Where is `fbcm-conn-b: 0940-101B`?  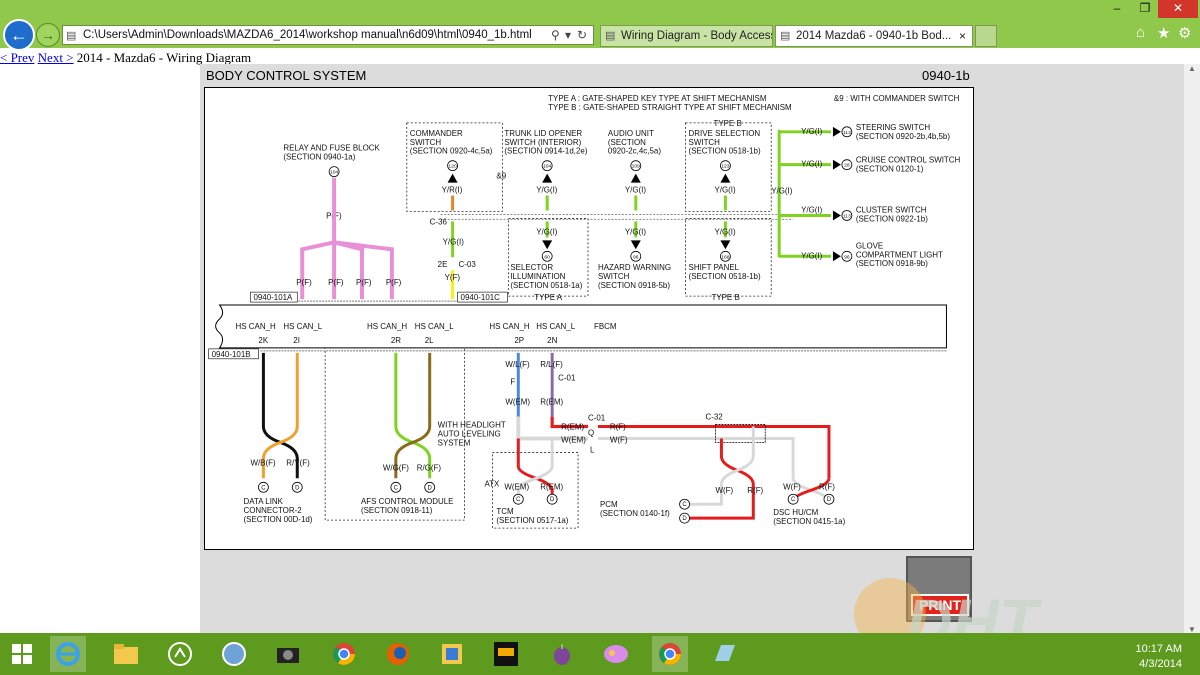 fbcm-conn-b: 0940-101B is located at coordinates (231, 354).